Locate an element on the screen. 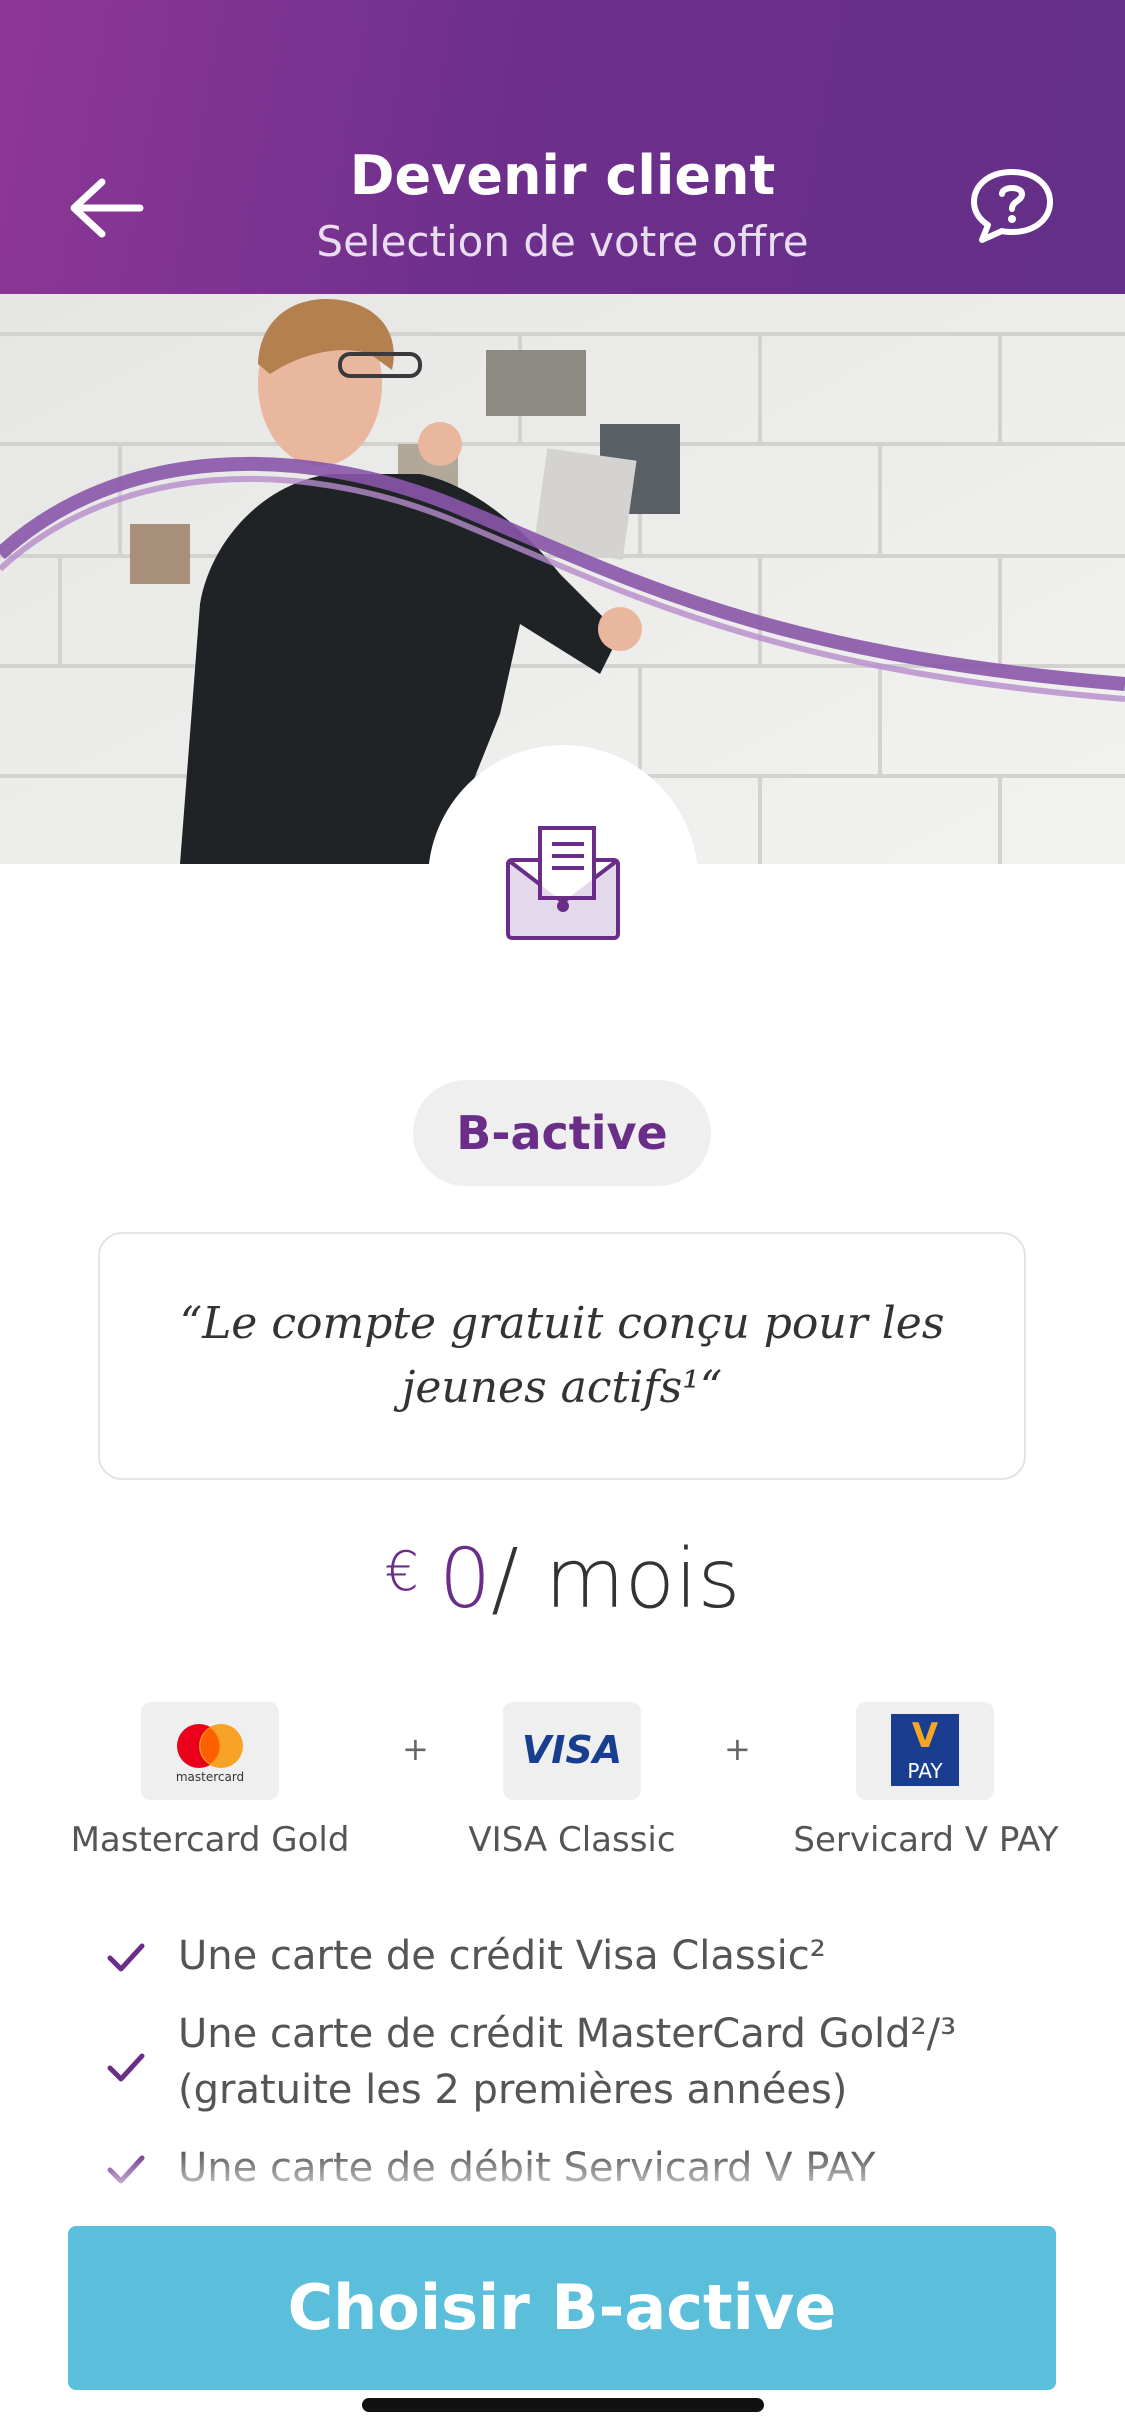 The height and width of the screenshot is (2436, 1125). help-button is located at coordinates (1012, 206).